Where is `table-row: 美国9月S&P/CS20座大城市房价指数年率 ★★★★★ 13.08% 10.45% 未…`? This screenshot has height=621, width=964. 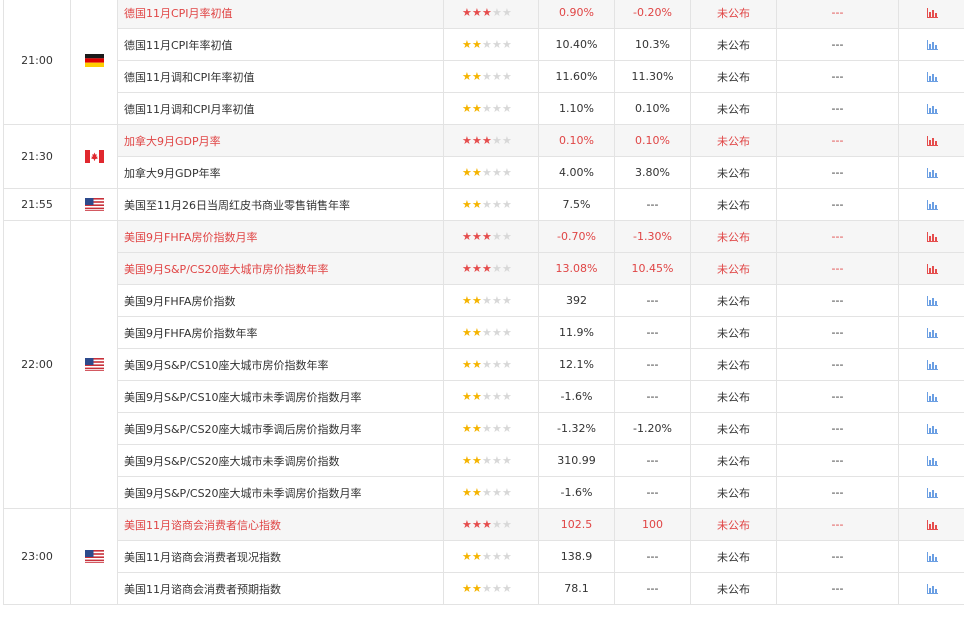 table-row: 美国9月S&P/CS20座大城市房价指数年率 ★★★★★ 13.08% 10.45% 未… is located at coordinates (484, 268).